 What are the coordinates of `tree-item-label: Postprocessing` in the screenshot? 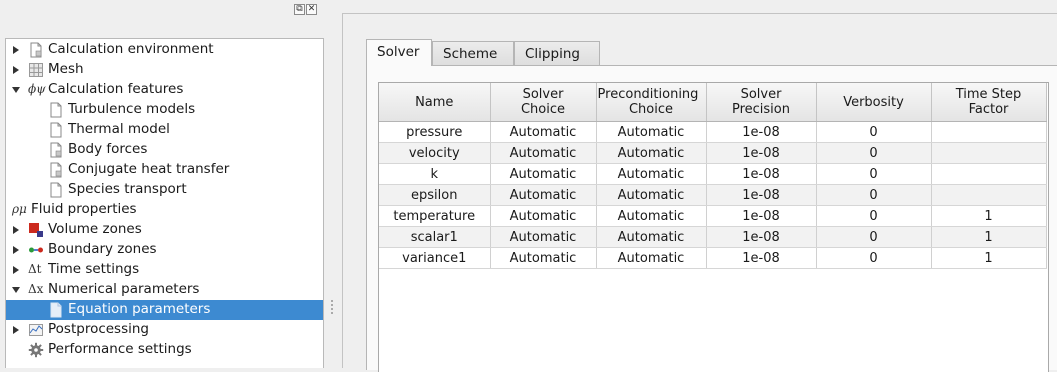 It's located at (98, 329).